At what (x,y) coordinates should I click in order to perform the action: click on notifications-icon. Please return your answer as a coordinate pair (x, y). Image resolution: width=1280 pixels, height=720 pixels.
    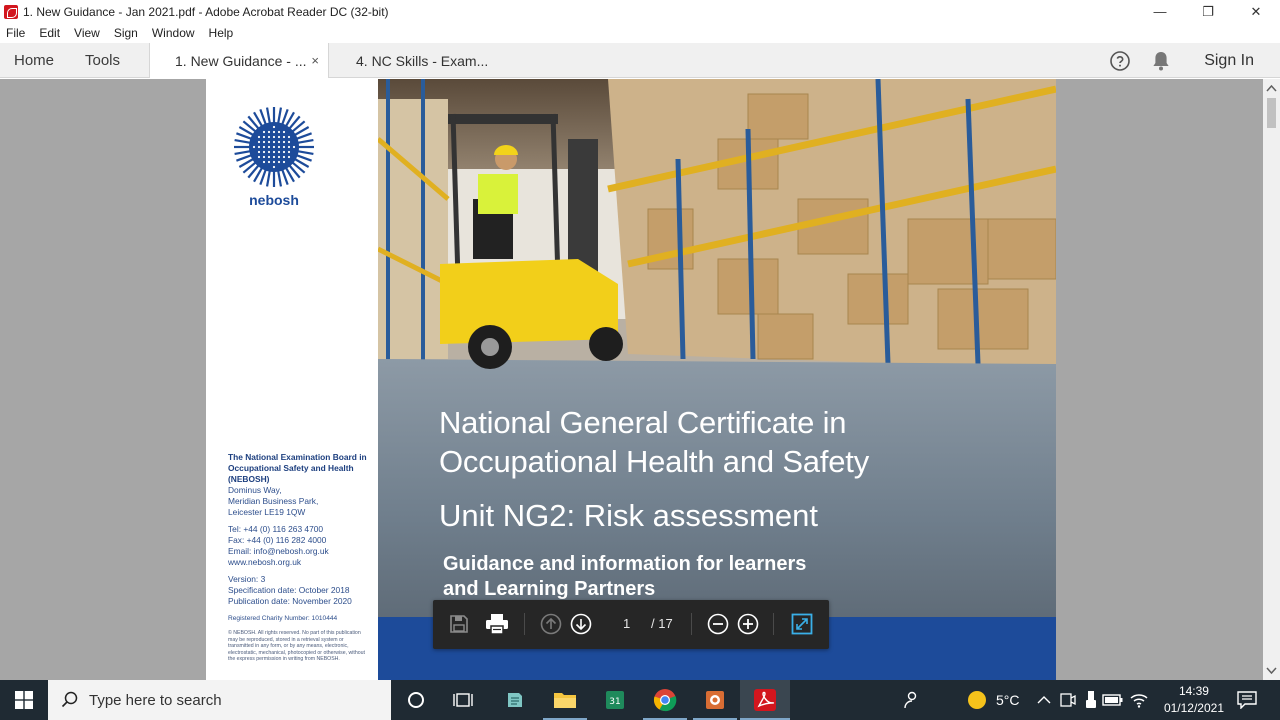
    Looking at the image, I should click on (1247, 700).